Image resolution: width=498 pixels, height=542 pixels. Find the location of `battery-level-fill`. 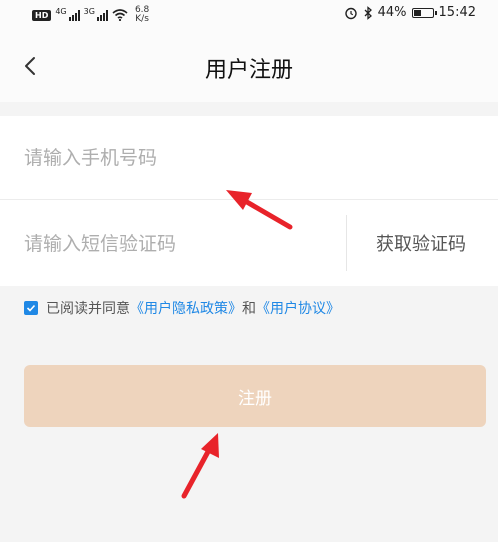

battery-level-fill is located at coordinates (417, 12).